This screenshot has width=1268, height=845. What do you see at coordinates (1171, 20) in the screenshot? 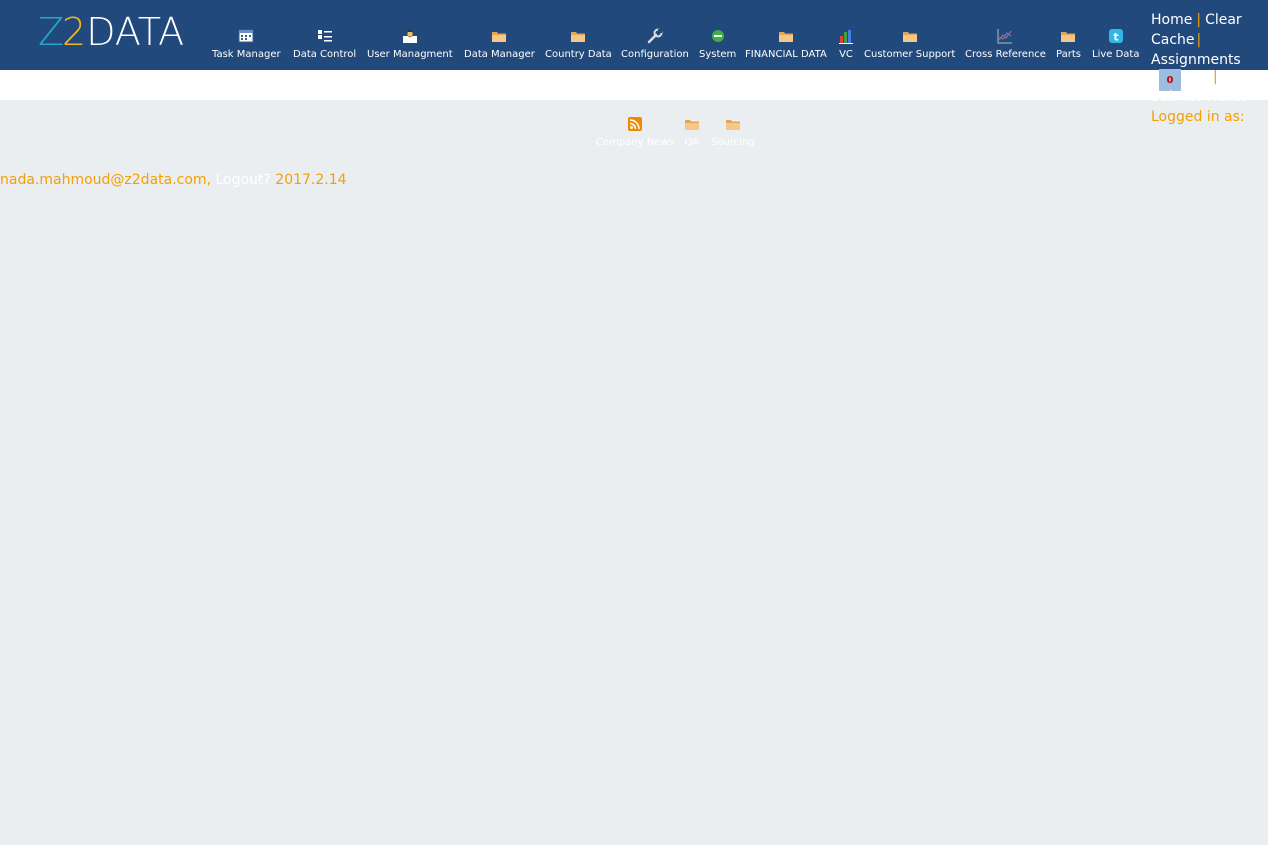
I see `home-link: Home` at bounding box center [1171, 20].